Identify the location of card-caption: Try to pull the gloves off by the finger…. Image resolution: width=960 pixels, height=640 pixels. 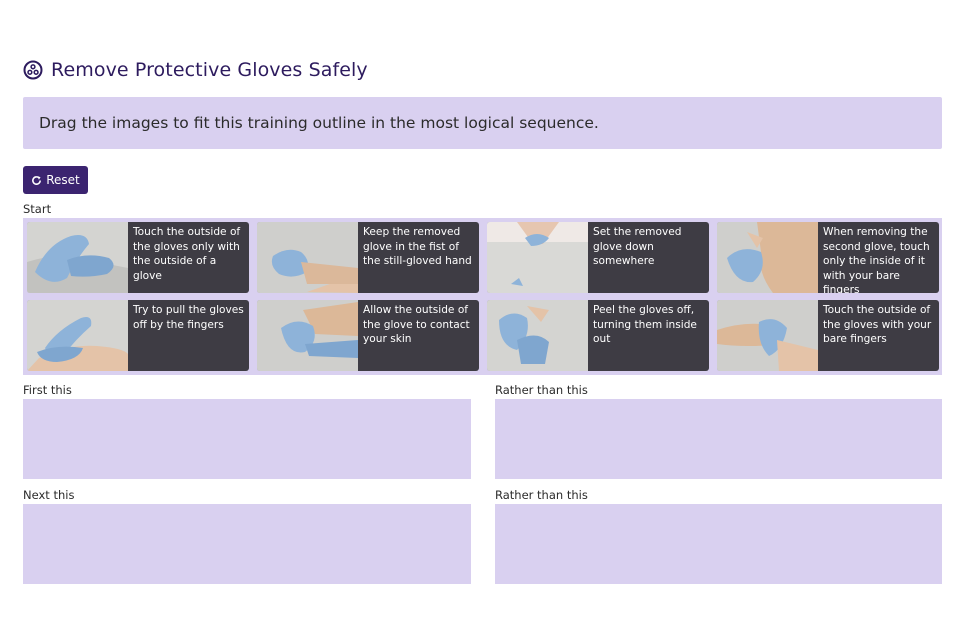
(188, 317).